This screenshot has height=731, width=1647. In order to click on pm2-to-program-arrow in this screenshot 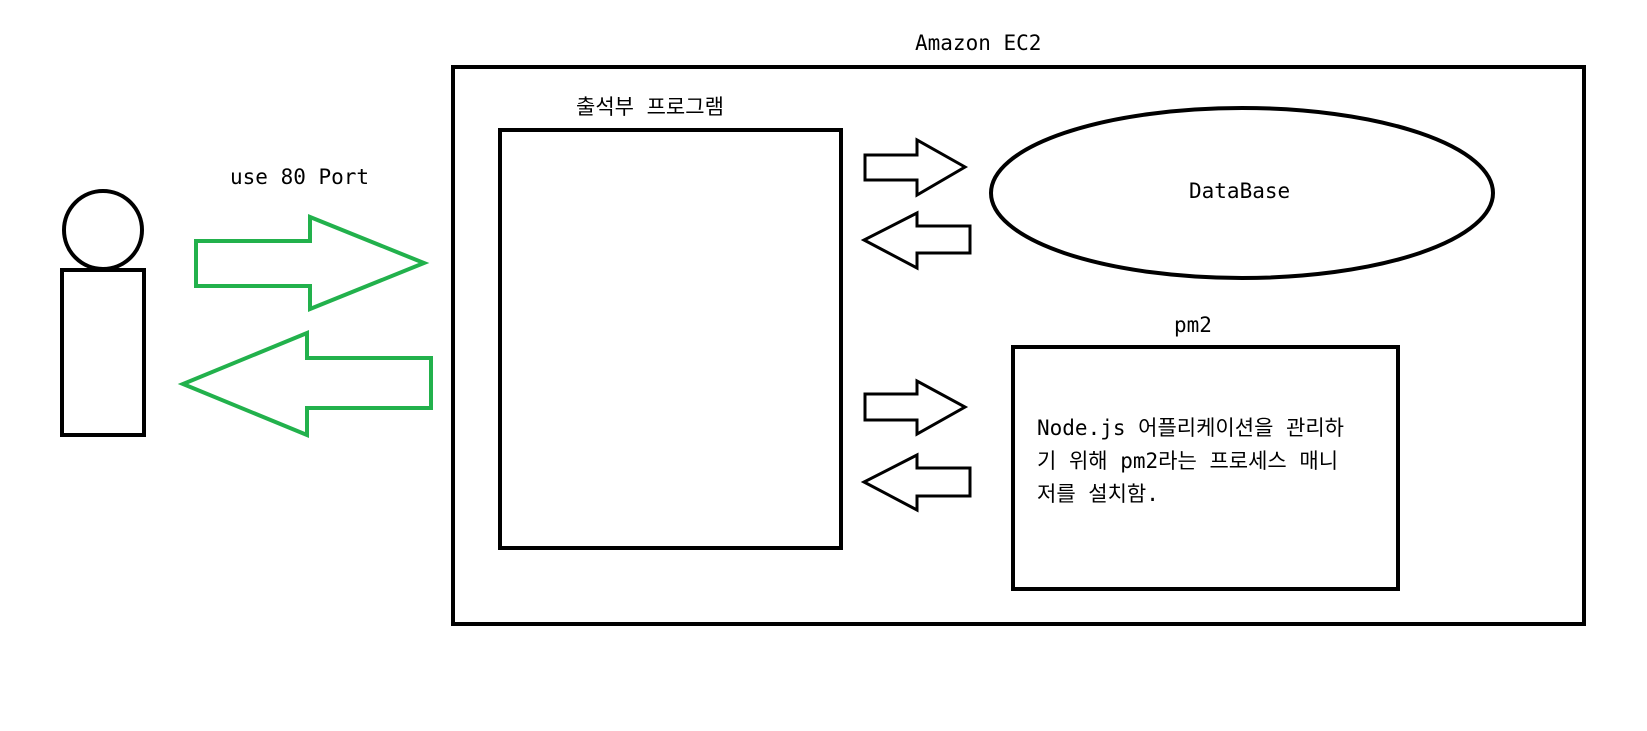, I will do `click(916, 482)`.